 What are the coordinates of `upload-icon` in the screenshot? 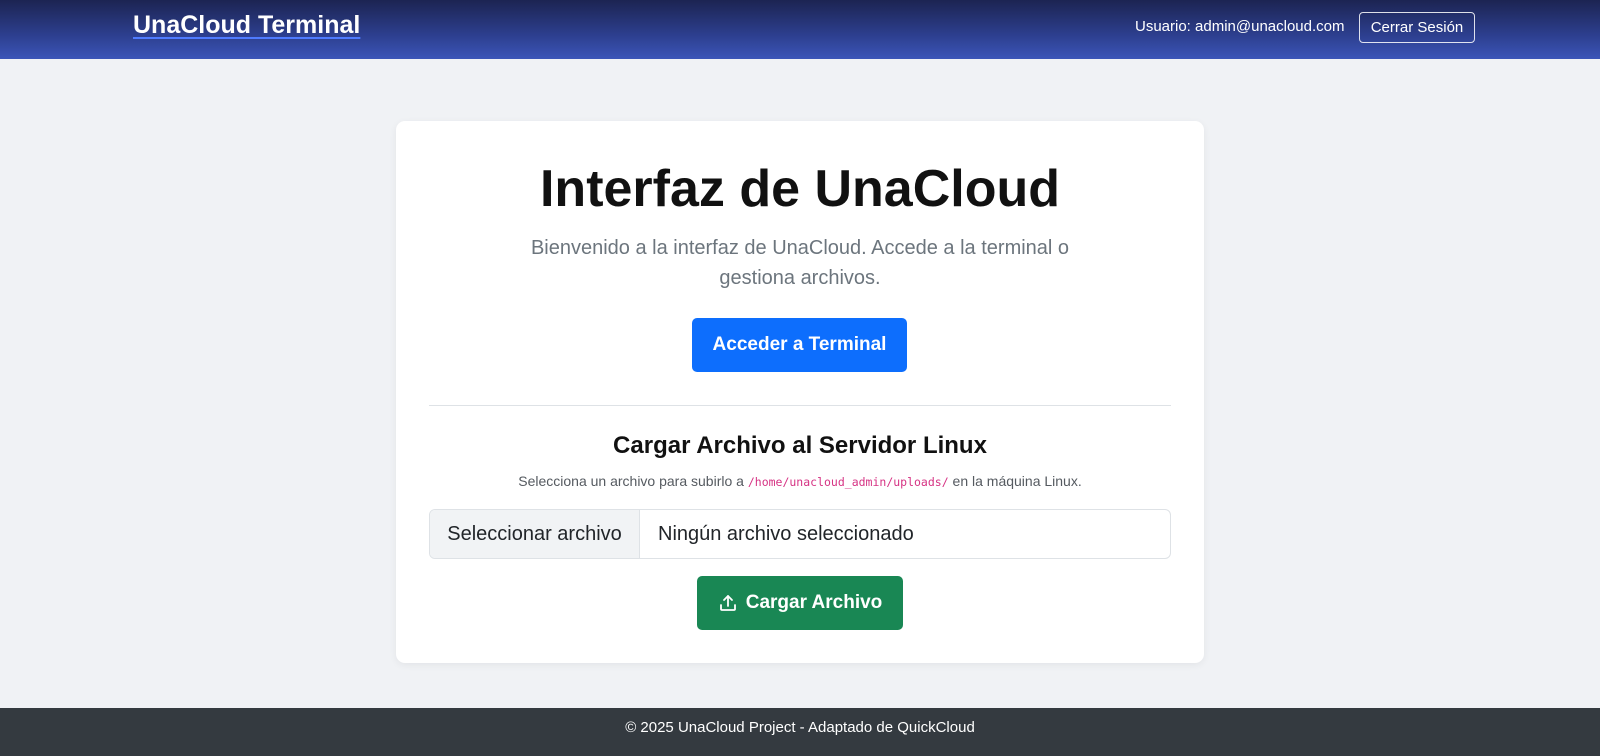 It's located at (728, 603).